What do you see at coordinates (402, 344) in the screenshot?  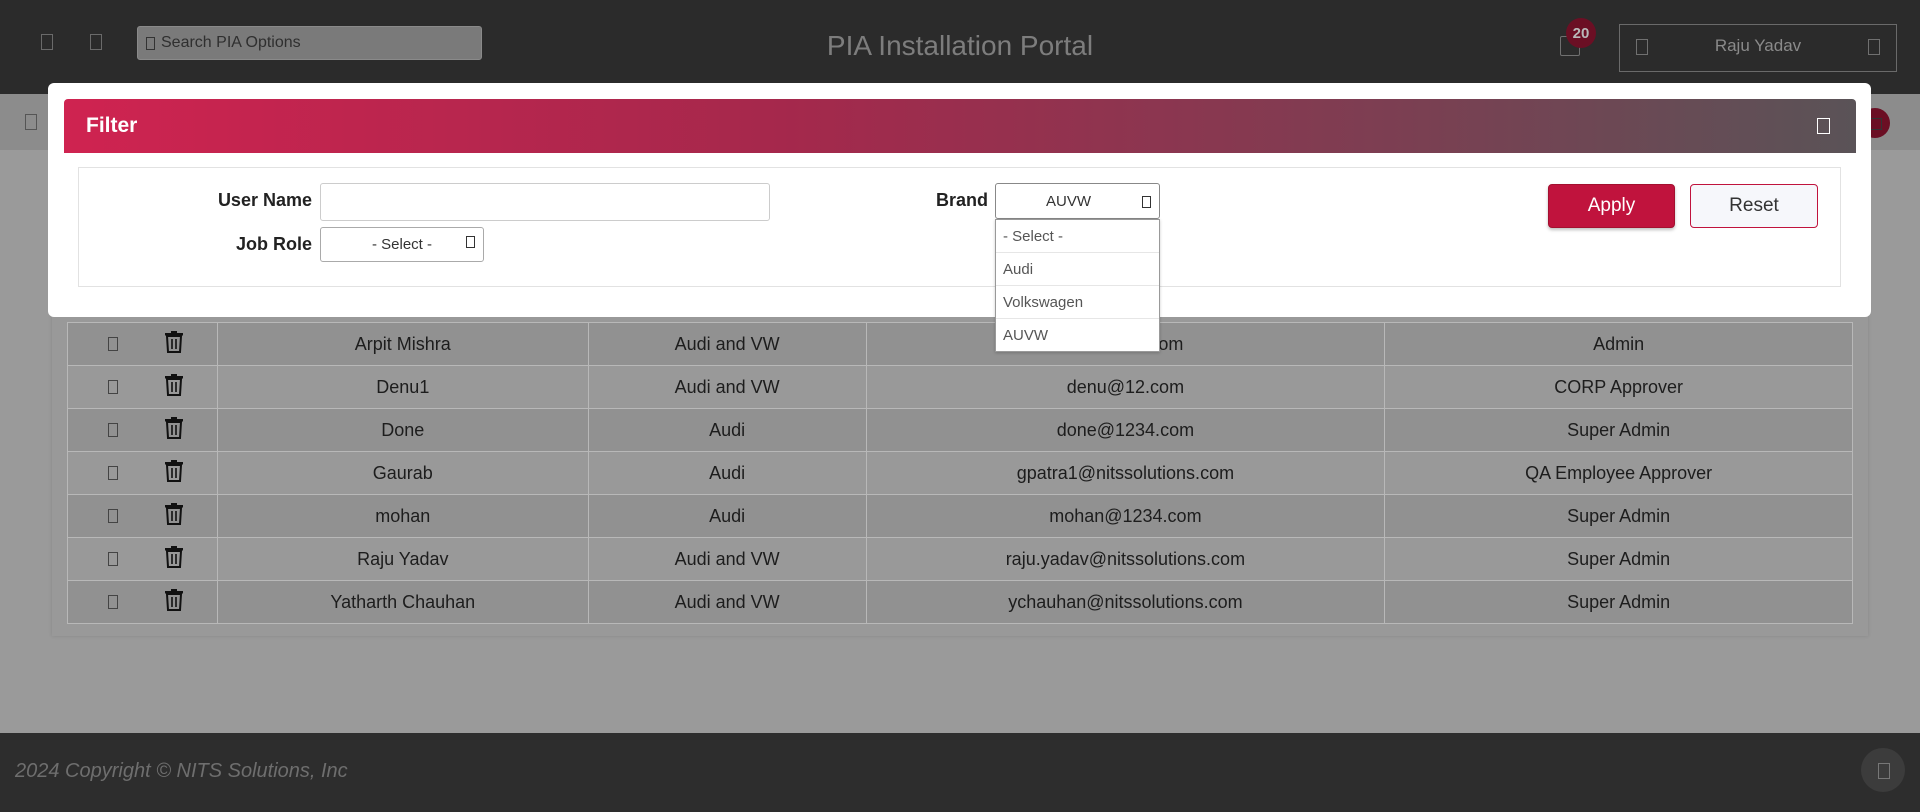 I see `cell-name: Arpit Mishra` at bounding box center [402, 344].